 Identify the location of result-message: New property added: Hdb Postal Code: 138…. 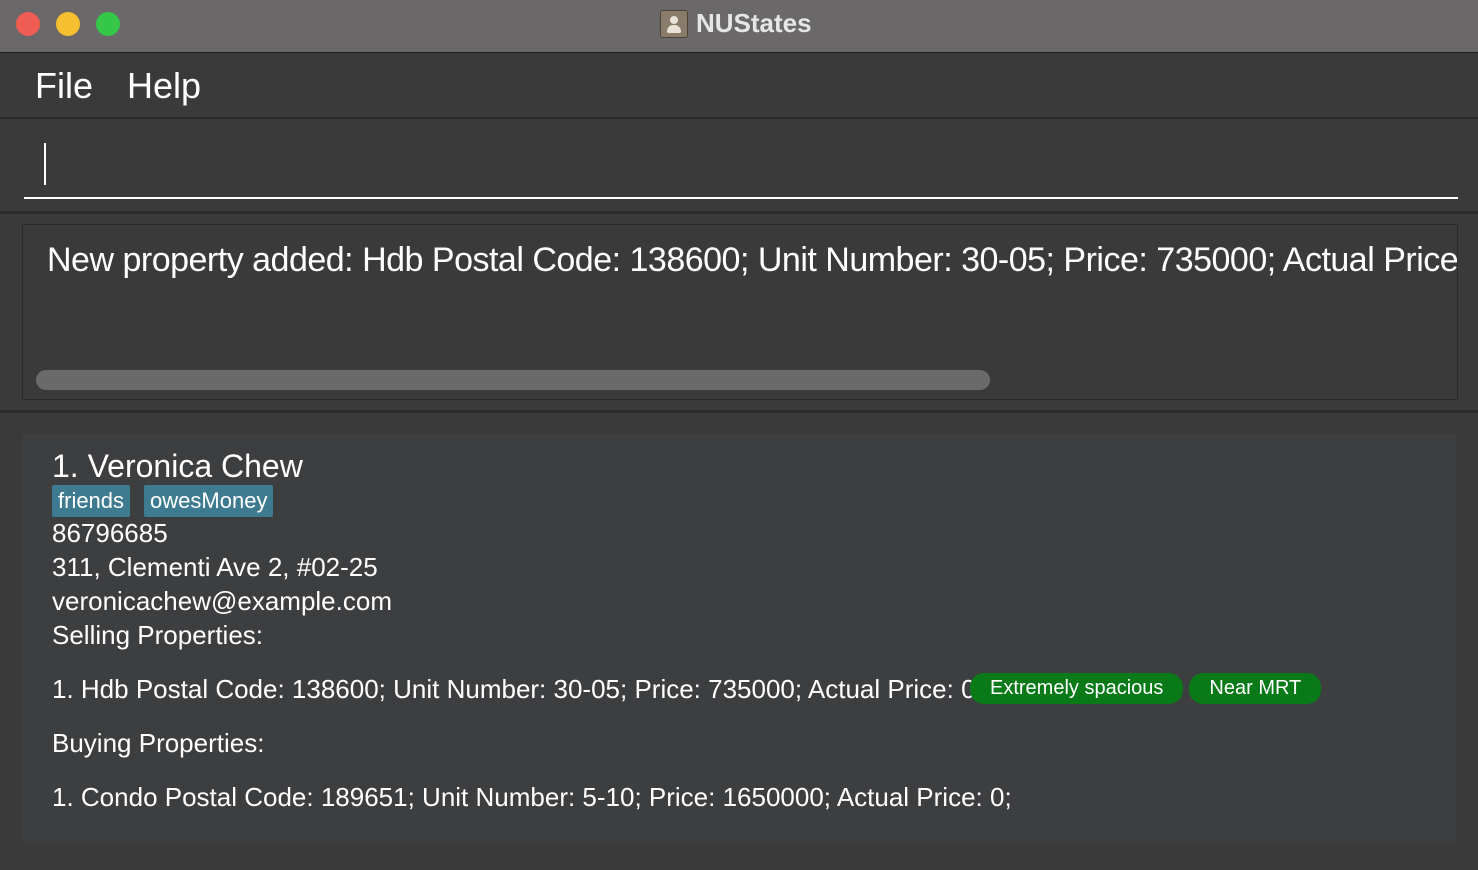
(752, 260).